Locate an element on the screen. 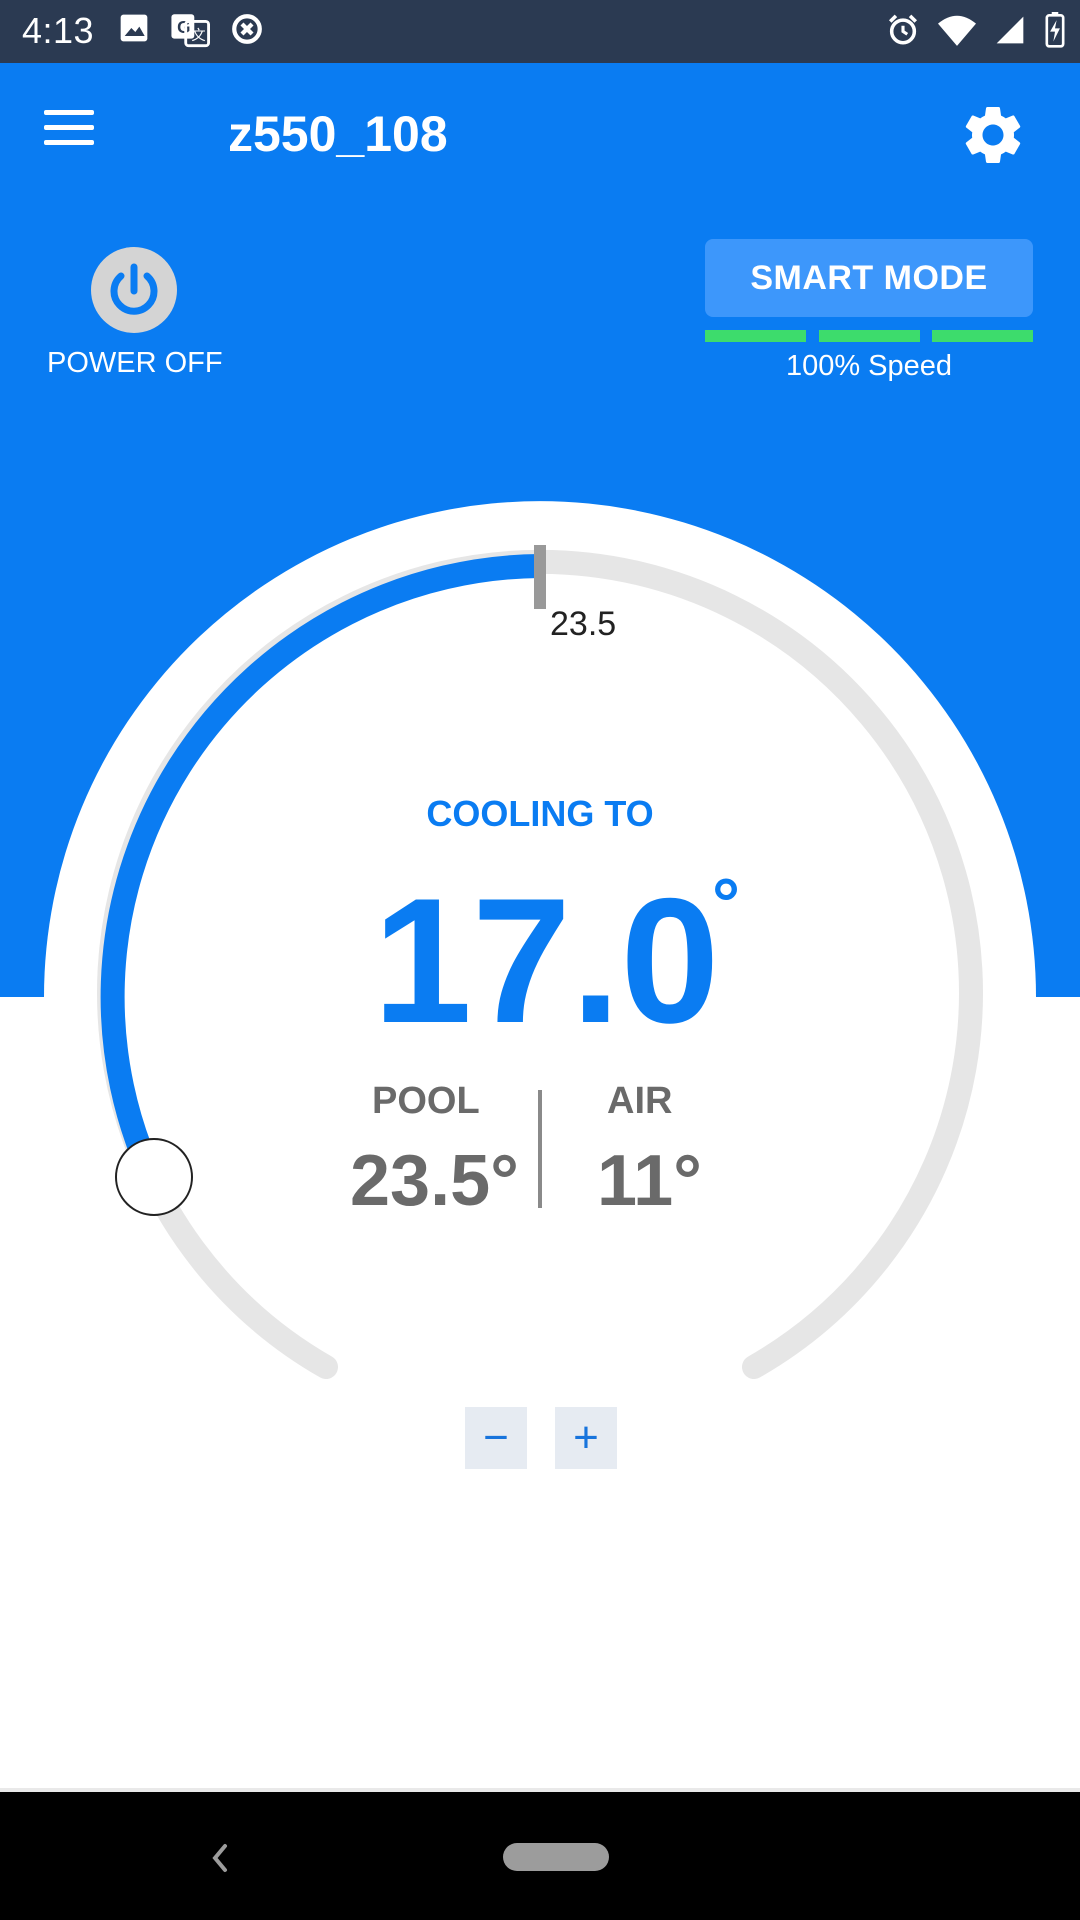  power-icon is located at coordinates (134, 289).